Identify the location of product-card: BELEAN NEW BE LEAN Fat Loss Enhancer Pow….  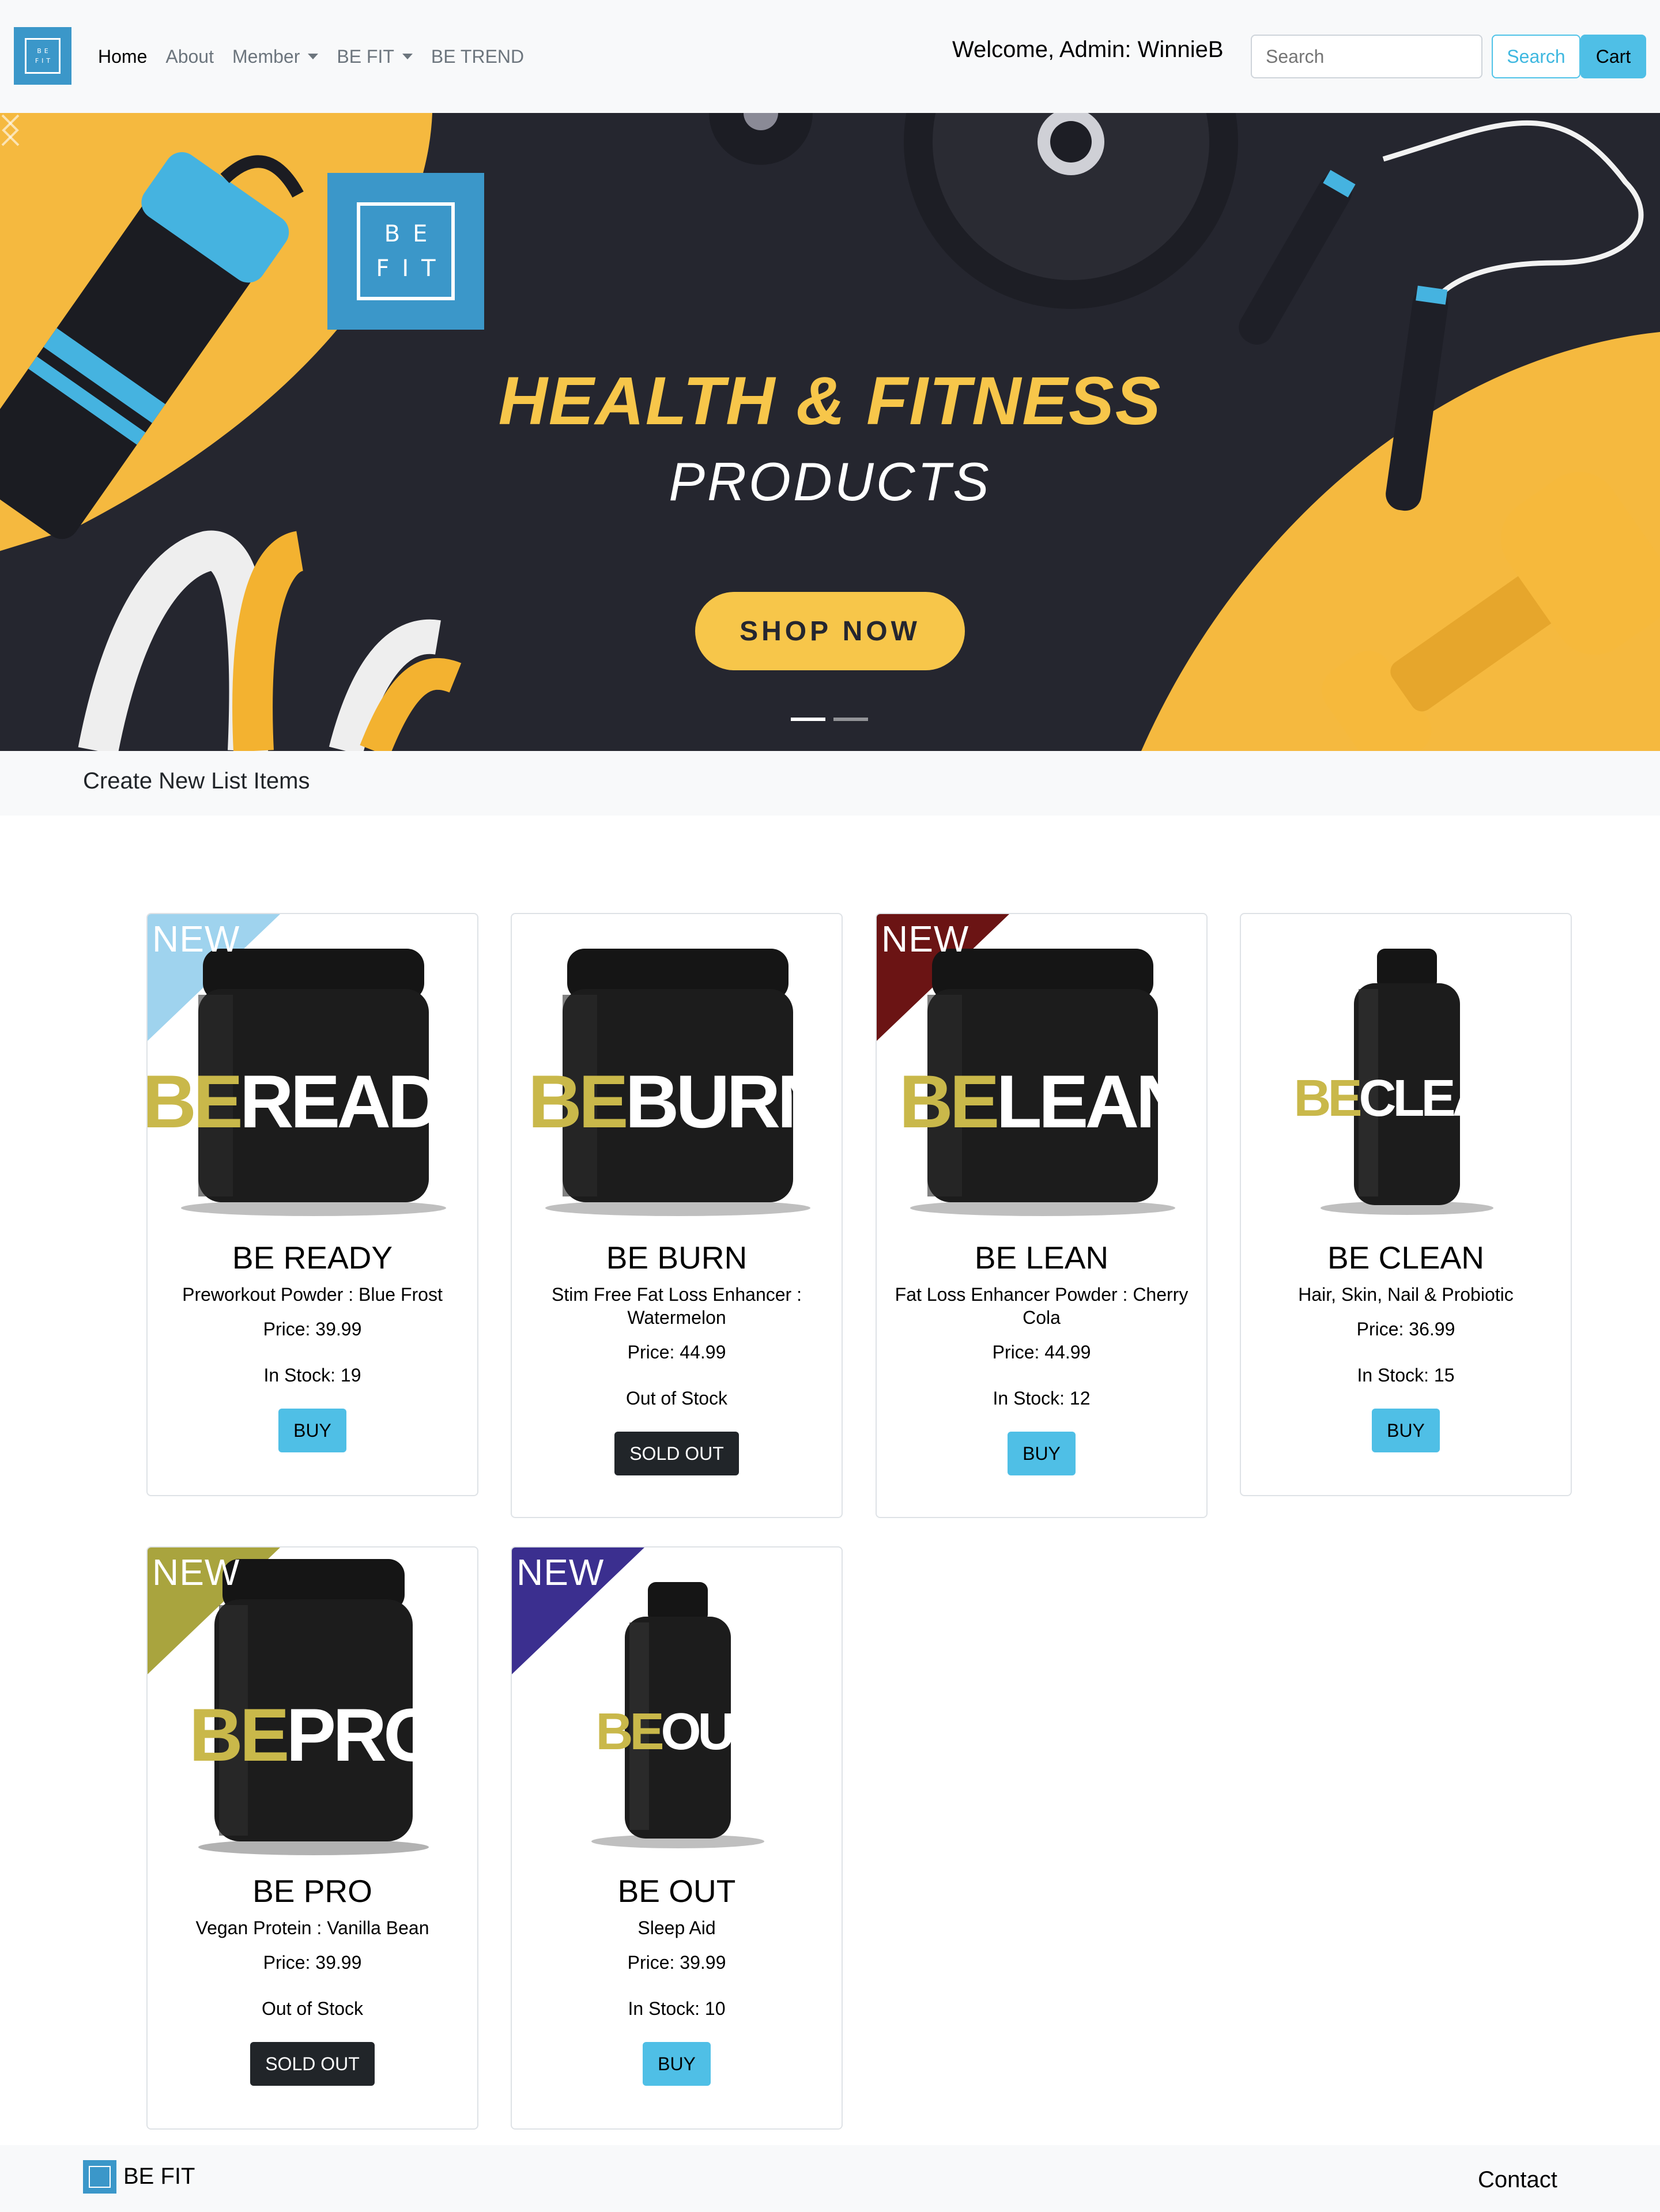
(1042, 1215).